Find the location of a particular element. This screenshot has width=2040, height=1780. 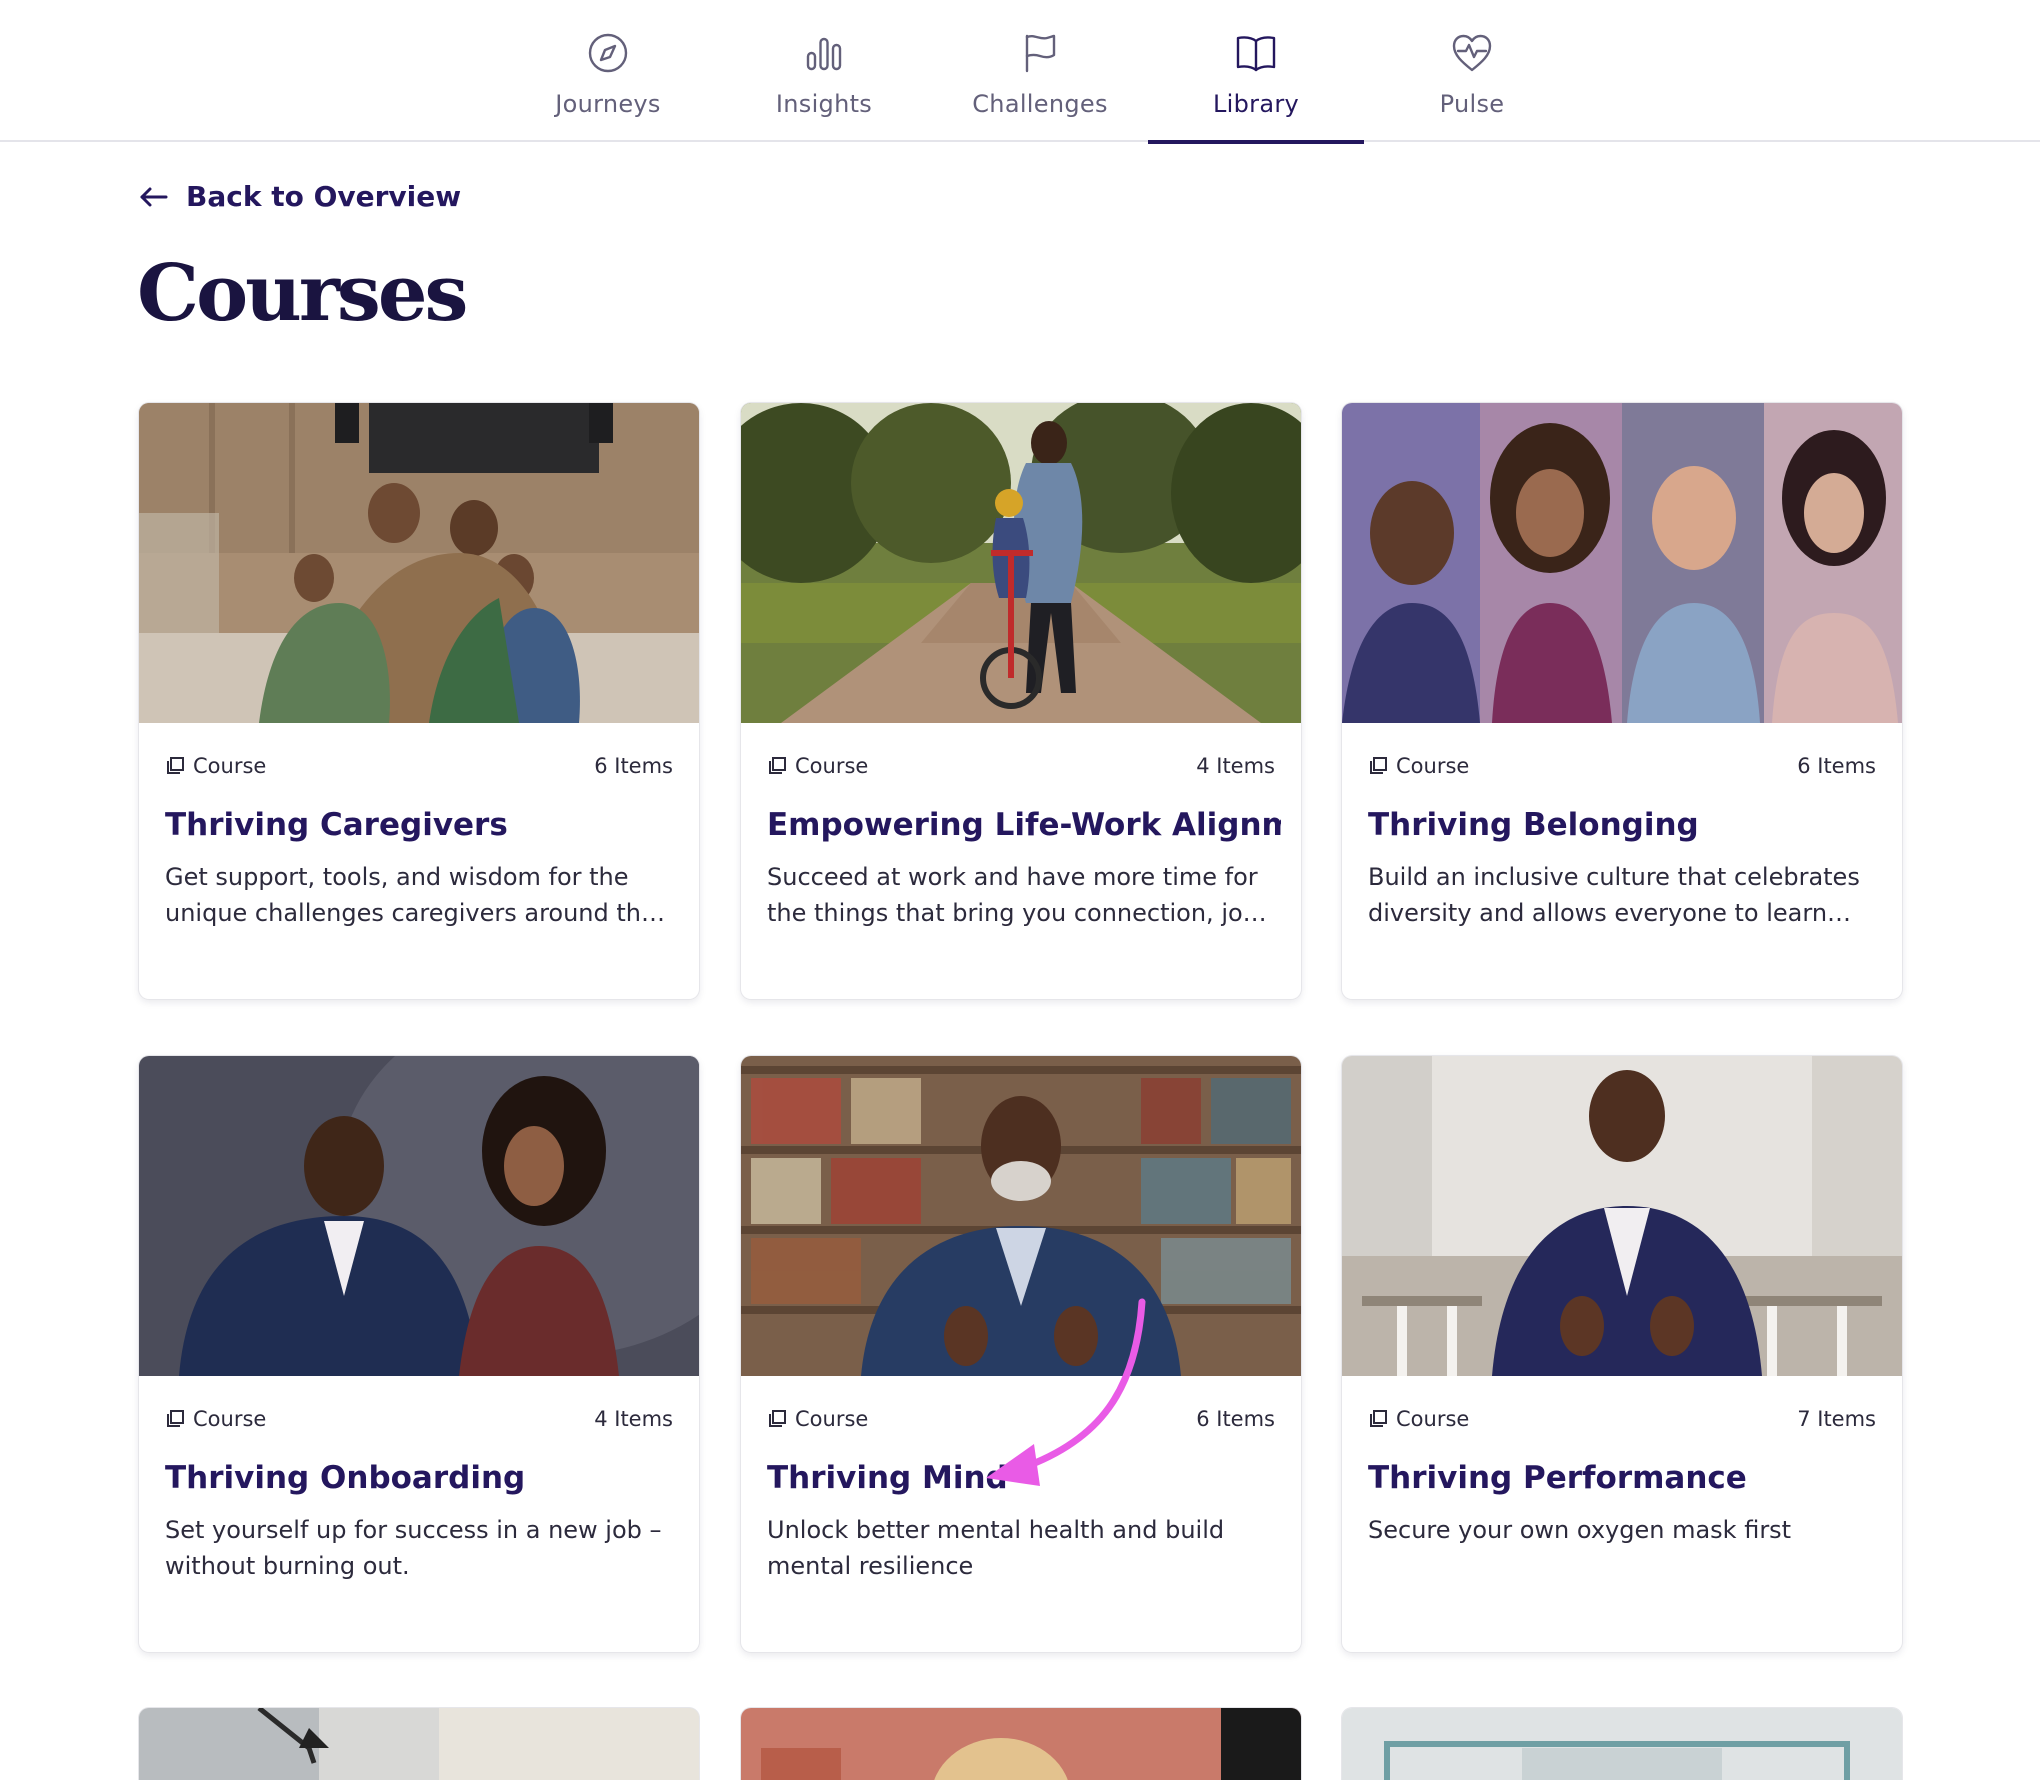

family-photo-image is located at coordinates (419, 563).